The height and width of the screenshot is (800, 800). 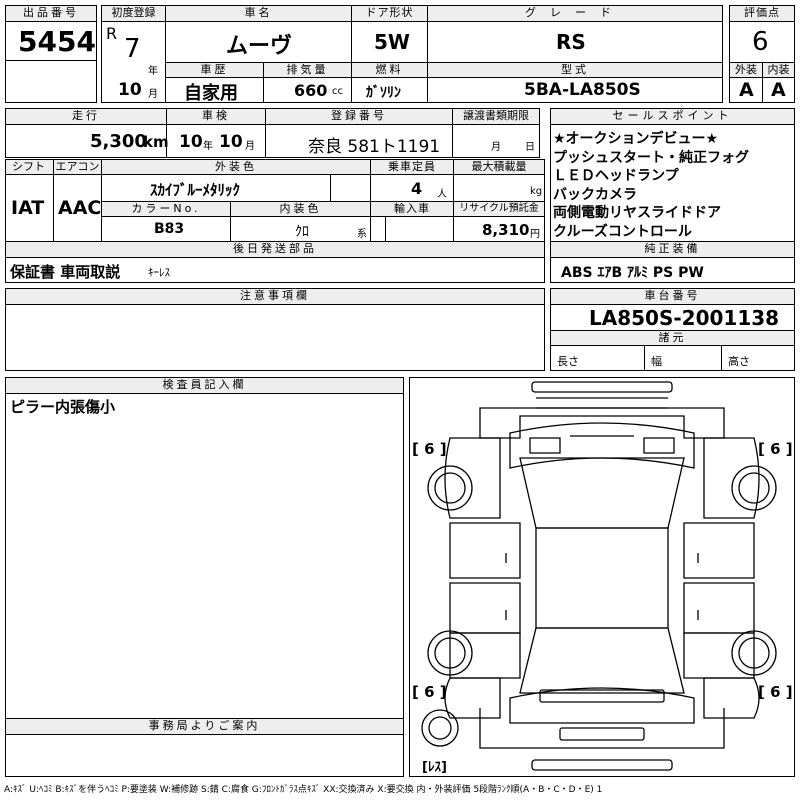 I want to click on body-color-extra, so click(x=350, y=188).